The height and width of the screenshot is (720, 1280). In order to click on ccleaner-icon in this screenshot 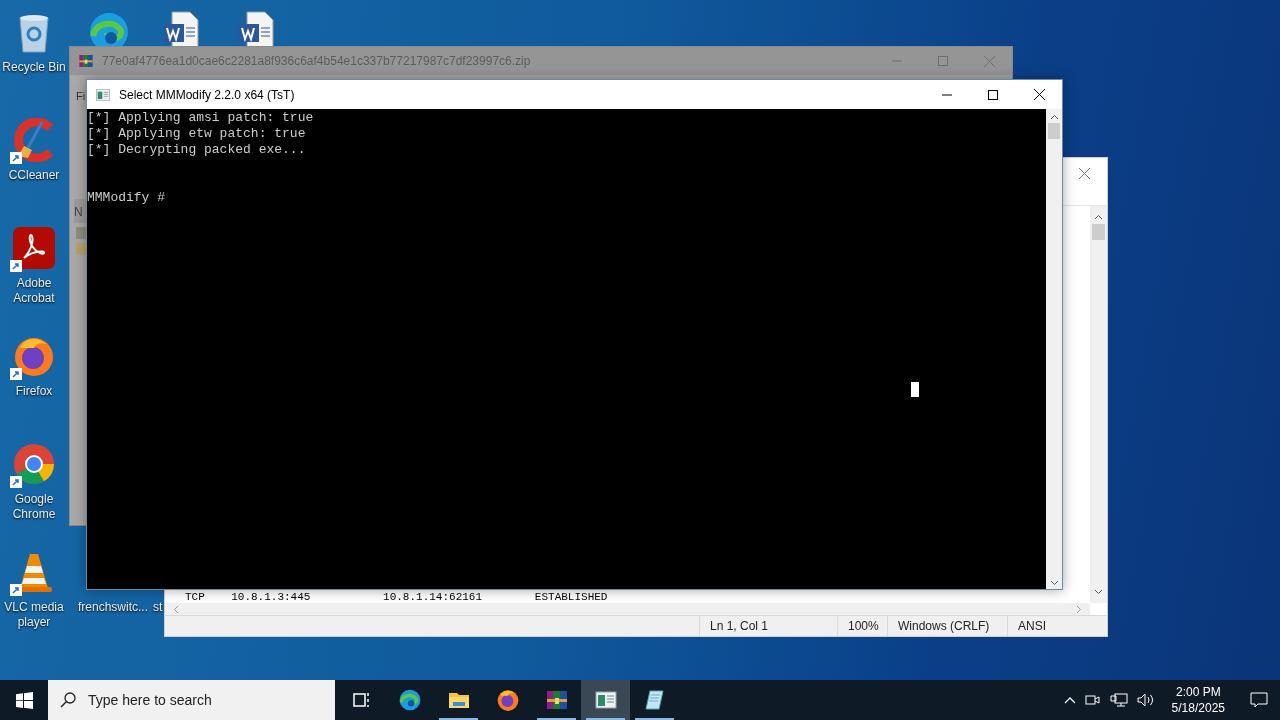, I will do `click(34, 140)`.